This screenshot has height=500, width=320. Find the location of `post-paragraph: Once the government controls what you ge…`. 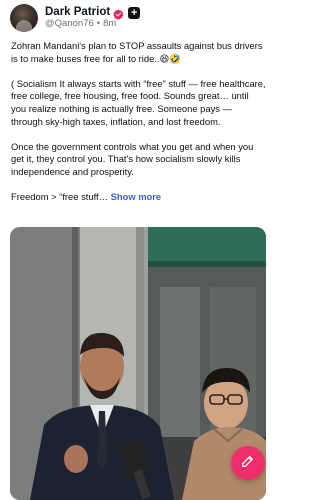

post-paragraph: Once the government controls what you ge… is located at coordinates (132, 158).